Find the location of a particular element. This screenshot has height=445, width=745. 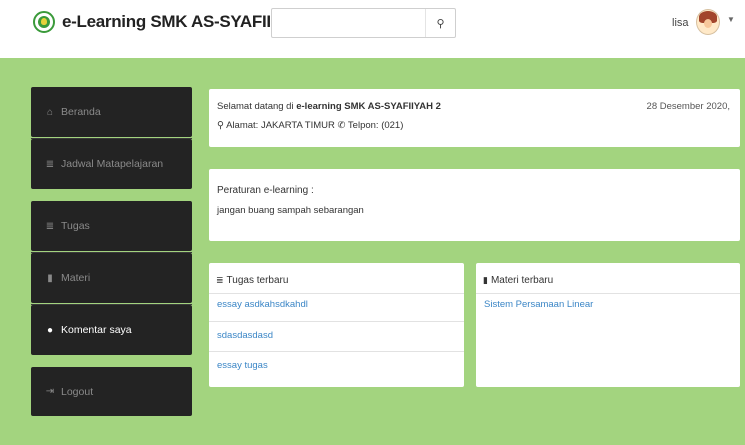

sidebar-item-jadwal: ≣ Jadwal Matapelajaran is located at coordinates (111, 164).